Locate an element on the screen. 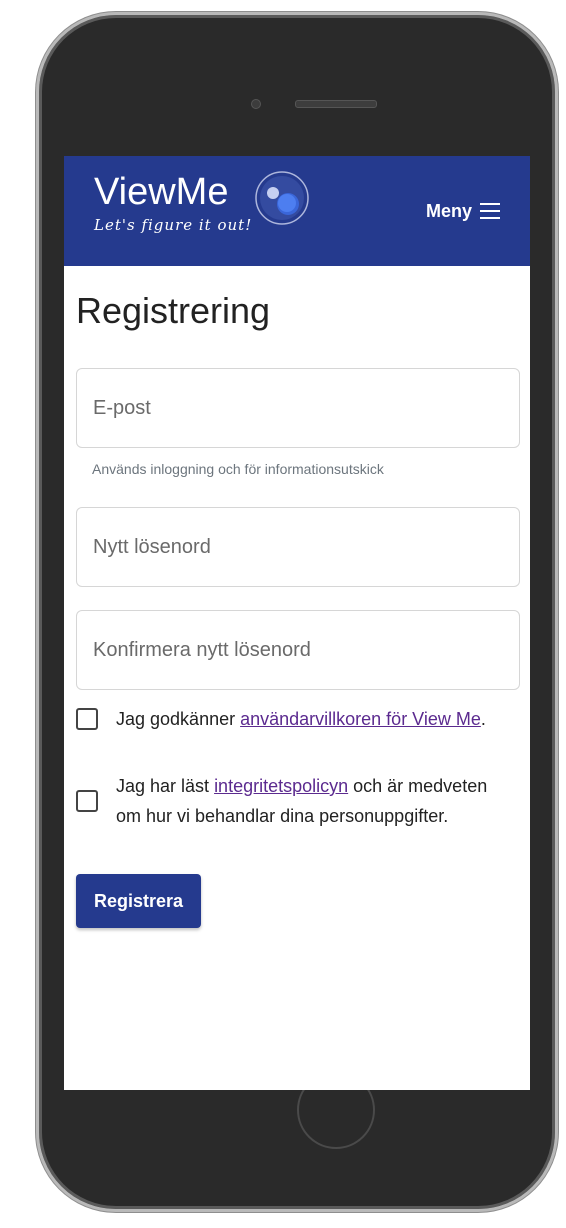 Image resolution: width=566 pixels, height=1228 pixels. hamburger-icon is located at coordinates (490, 211).